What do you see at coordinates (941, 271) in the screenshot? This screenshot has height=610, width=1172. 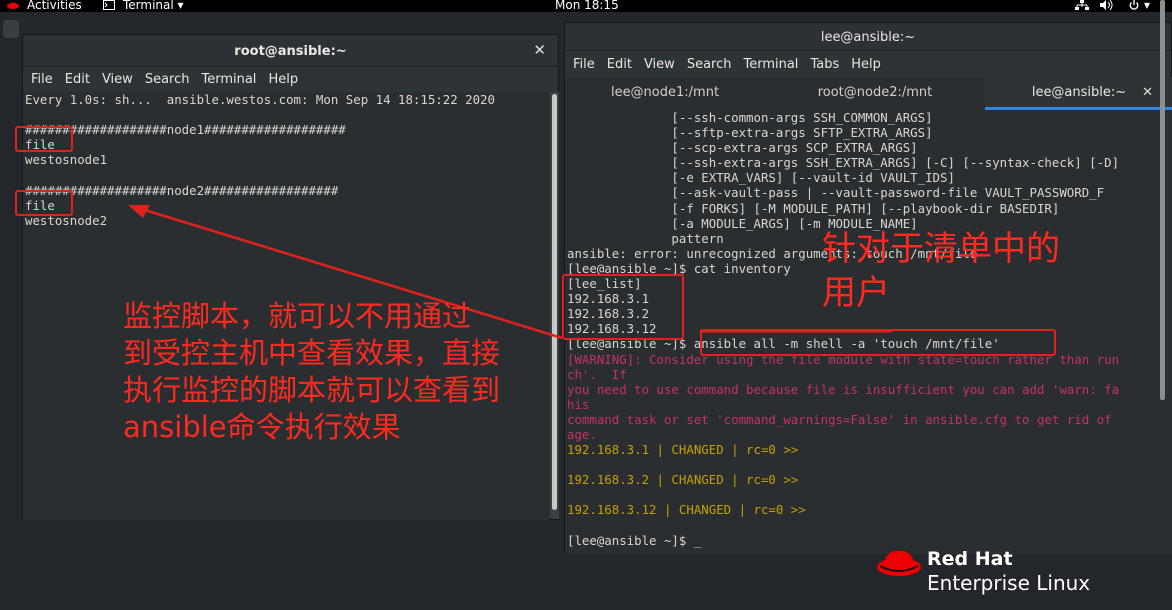 I see `right-annotation-note: 针对于清单中的 用户` at bounding box center [941, 271].